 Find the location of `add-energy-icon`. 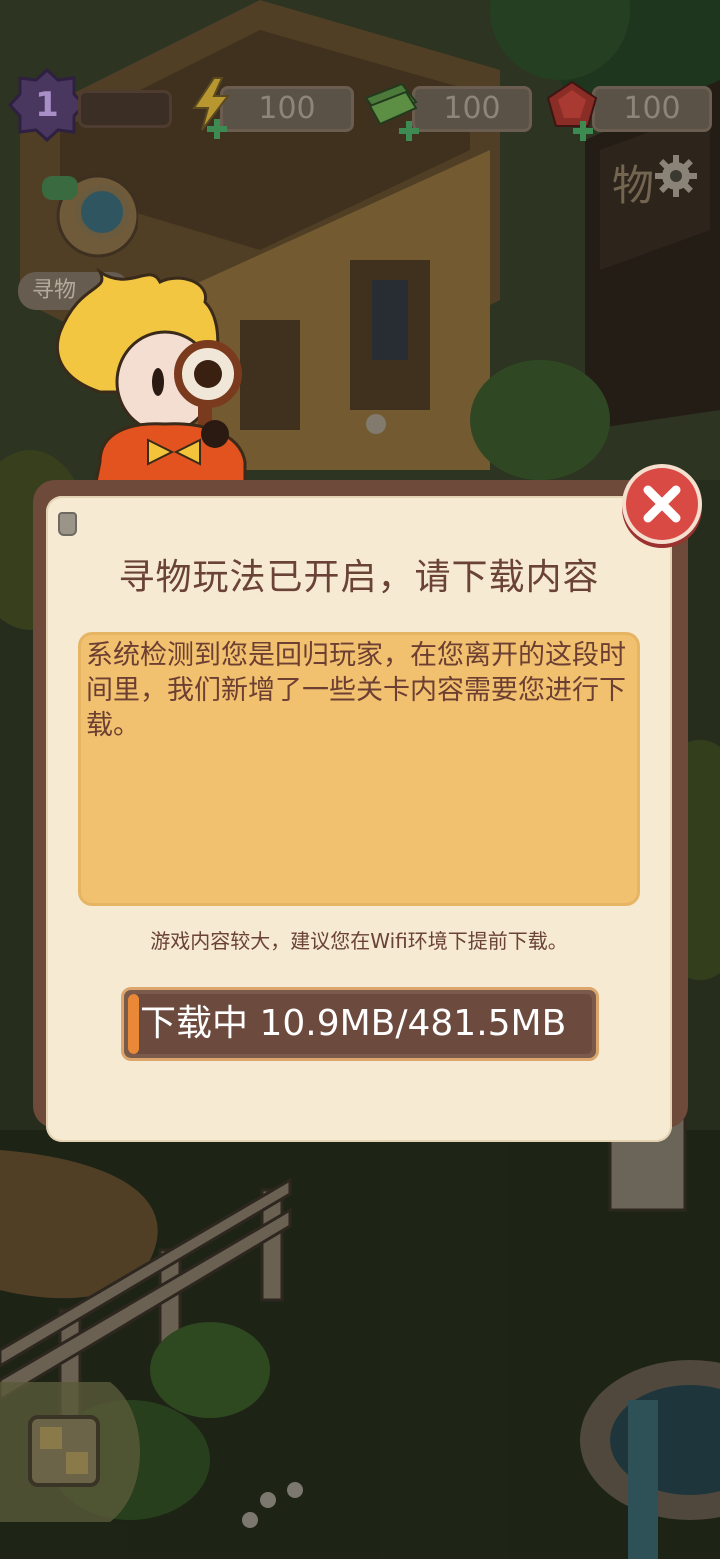

add-energy-icon is located at coordinates (217, 129).